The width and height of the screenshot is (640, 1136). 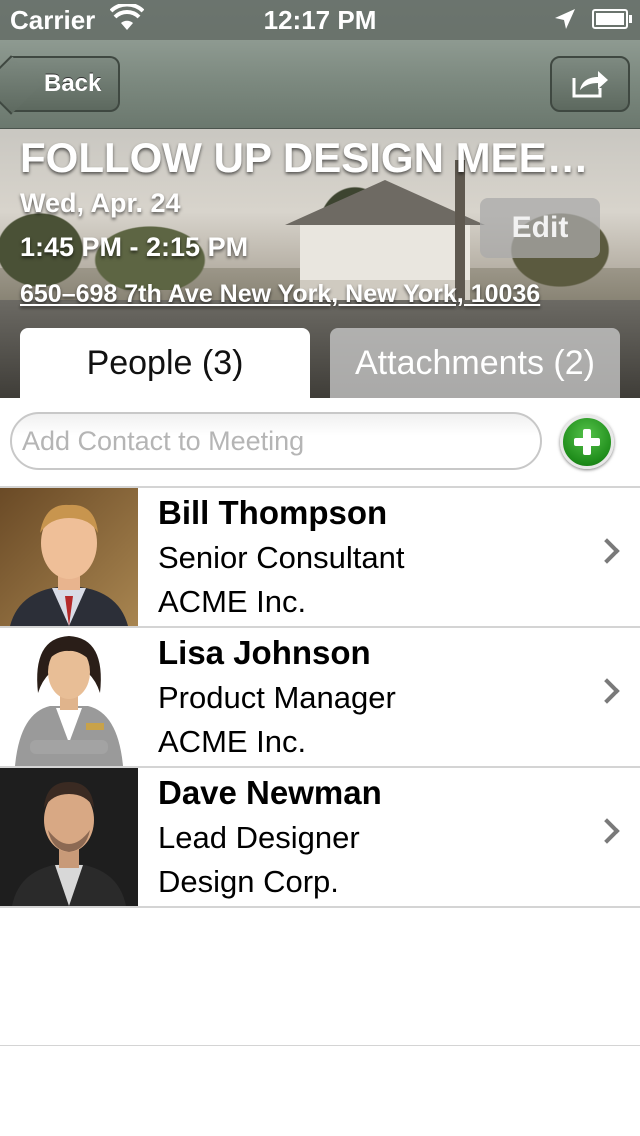 I want to click on tab-people: People (3), so click(x=165, y=363).